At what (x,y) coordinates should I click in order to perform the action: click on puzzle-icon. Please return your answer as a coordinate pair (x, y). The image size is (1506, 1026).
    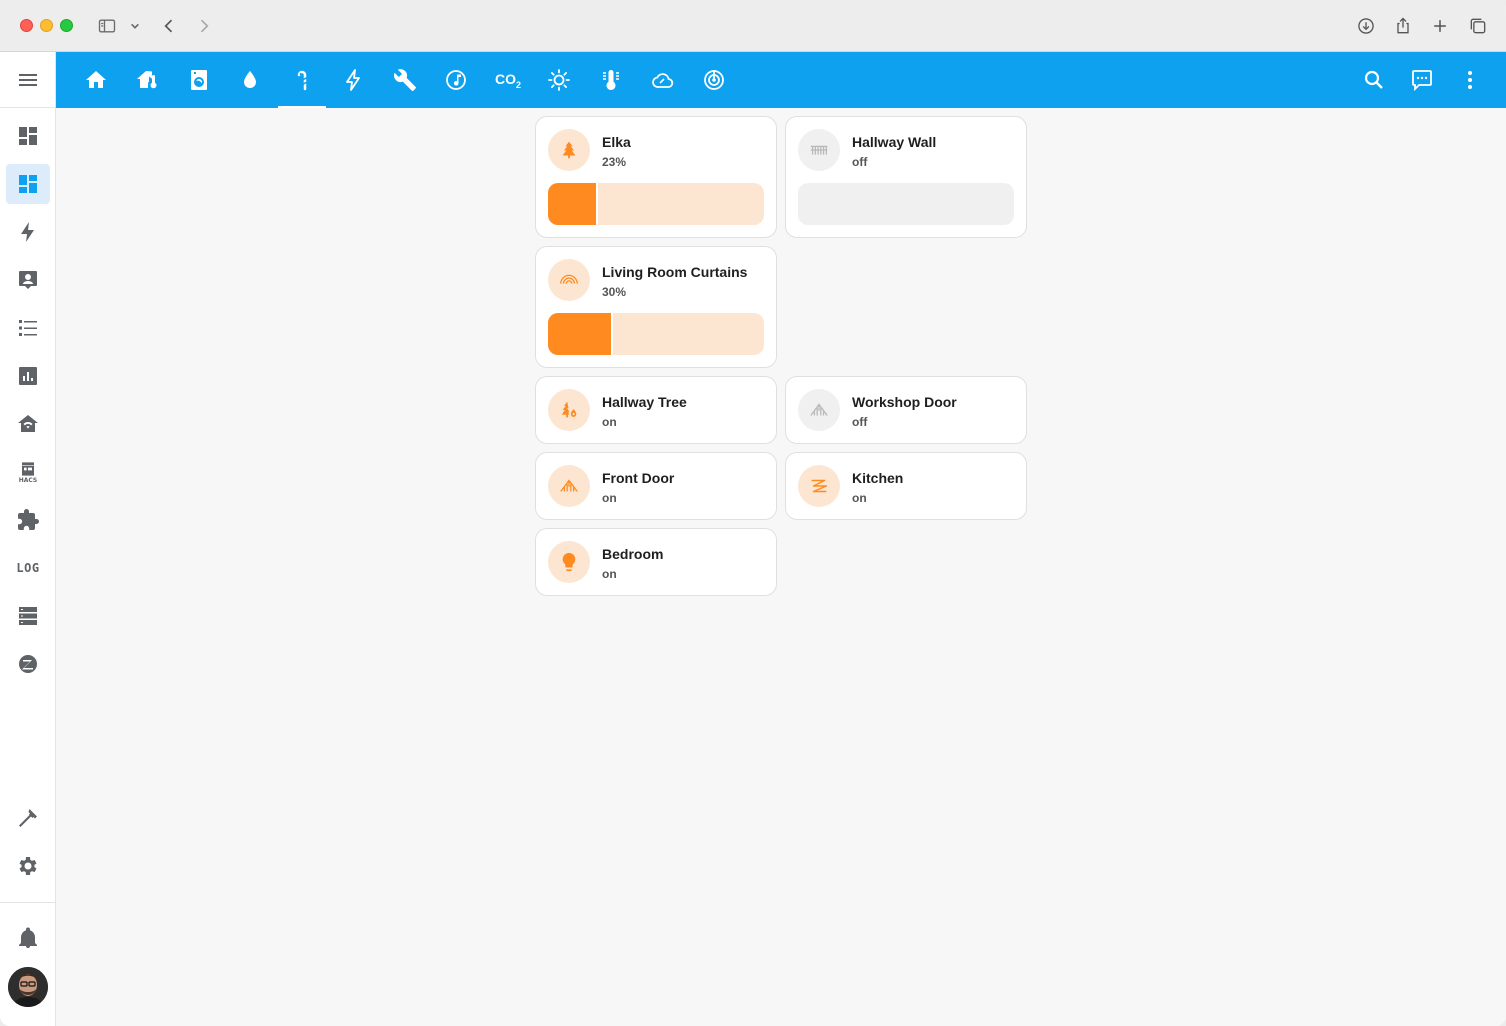
    Looking at the image, I should click on (28, 519).